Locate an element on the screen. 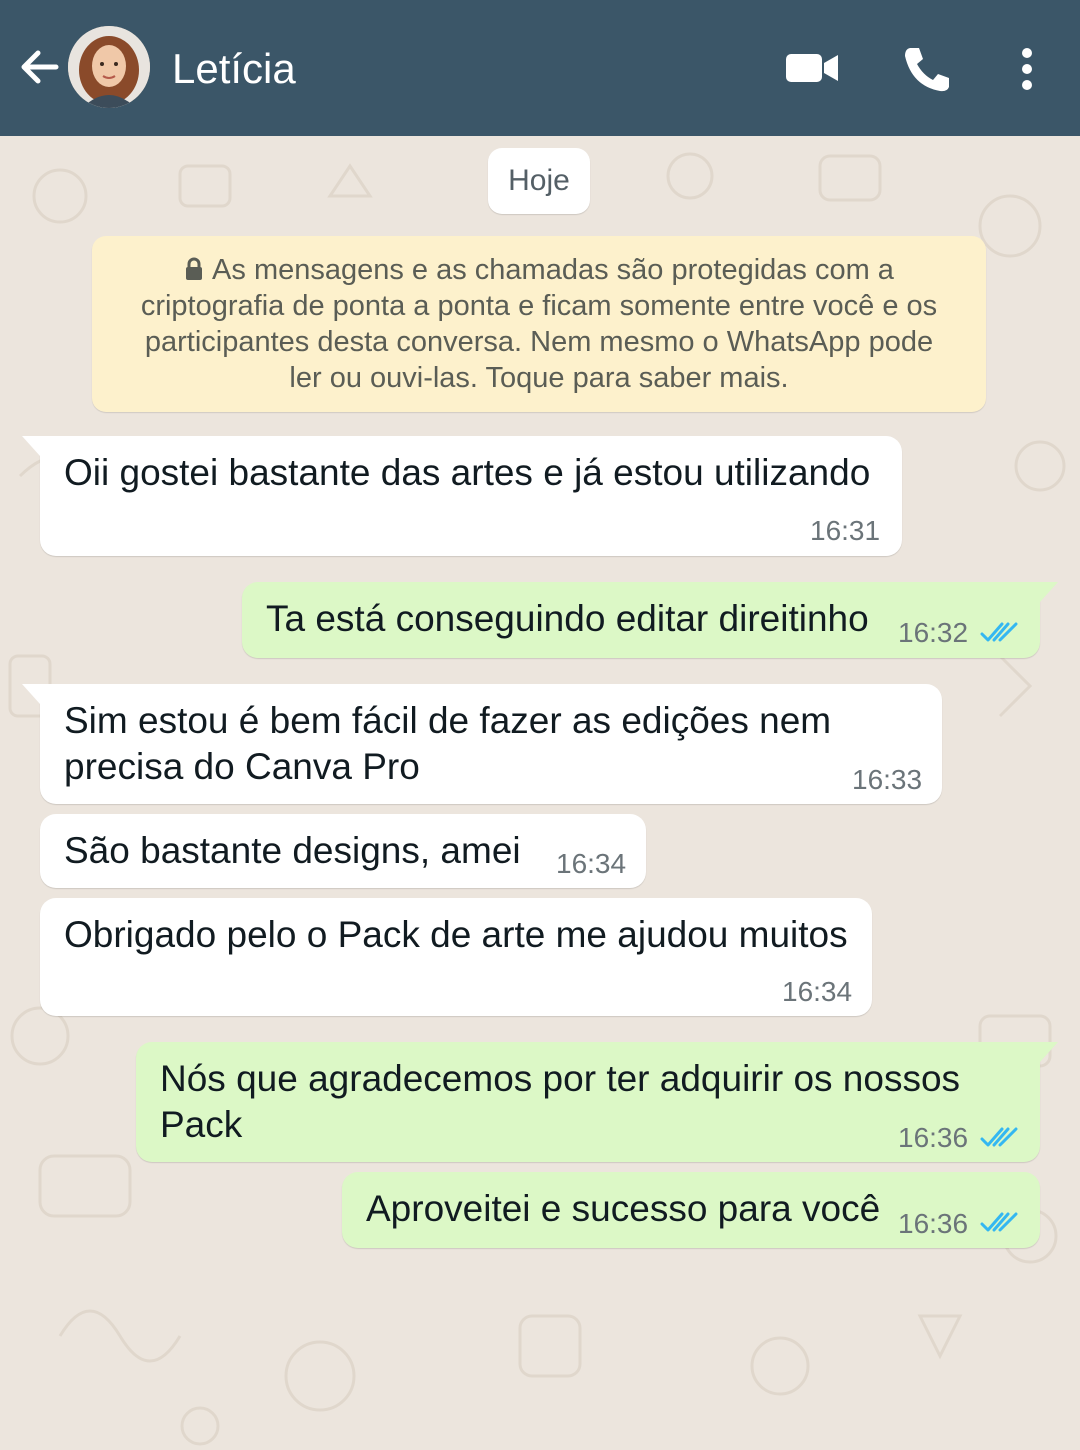 The width and height of the screenshot is (1080, 1450). message-bubble-incoming: São bastante designs, amei 16:34 is located at coordinates (343, 851).